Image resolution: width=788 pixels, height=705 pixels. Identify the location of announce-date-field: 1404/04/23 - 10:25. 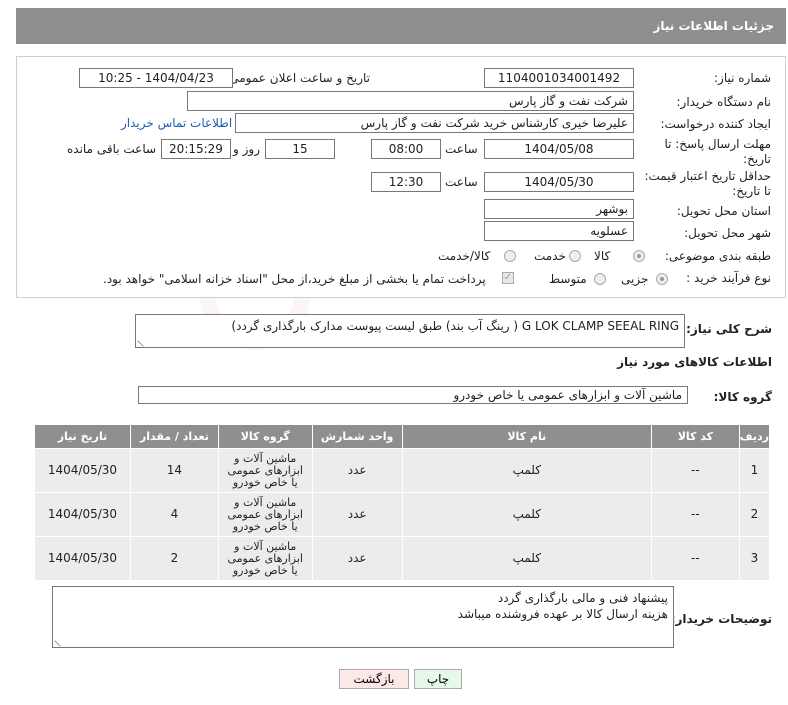
(156, 78).